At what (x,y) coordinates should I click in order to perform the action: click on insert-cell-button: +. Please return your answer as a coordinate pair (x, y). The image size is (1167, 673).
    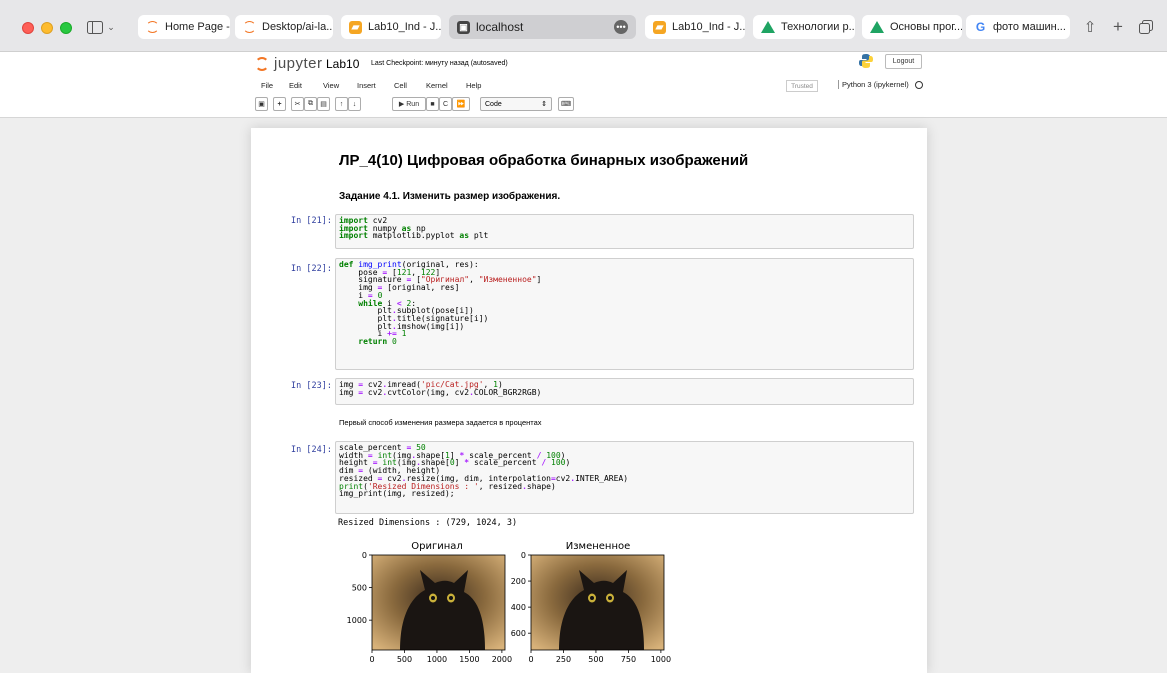
    Looking at the image, I should click on (279, 104).